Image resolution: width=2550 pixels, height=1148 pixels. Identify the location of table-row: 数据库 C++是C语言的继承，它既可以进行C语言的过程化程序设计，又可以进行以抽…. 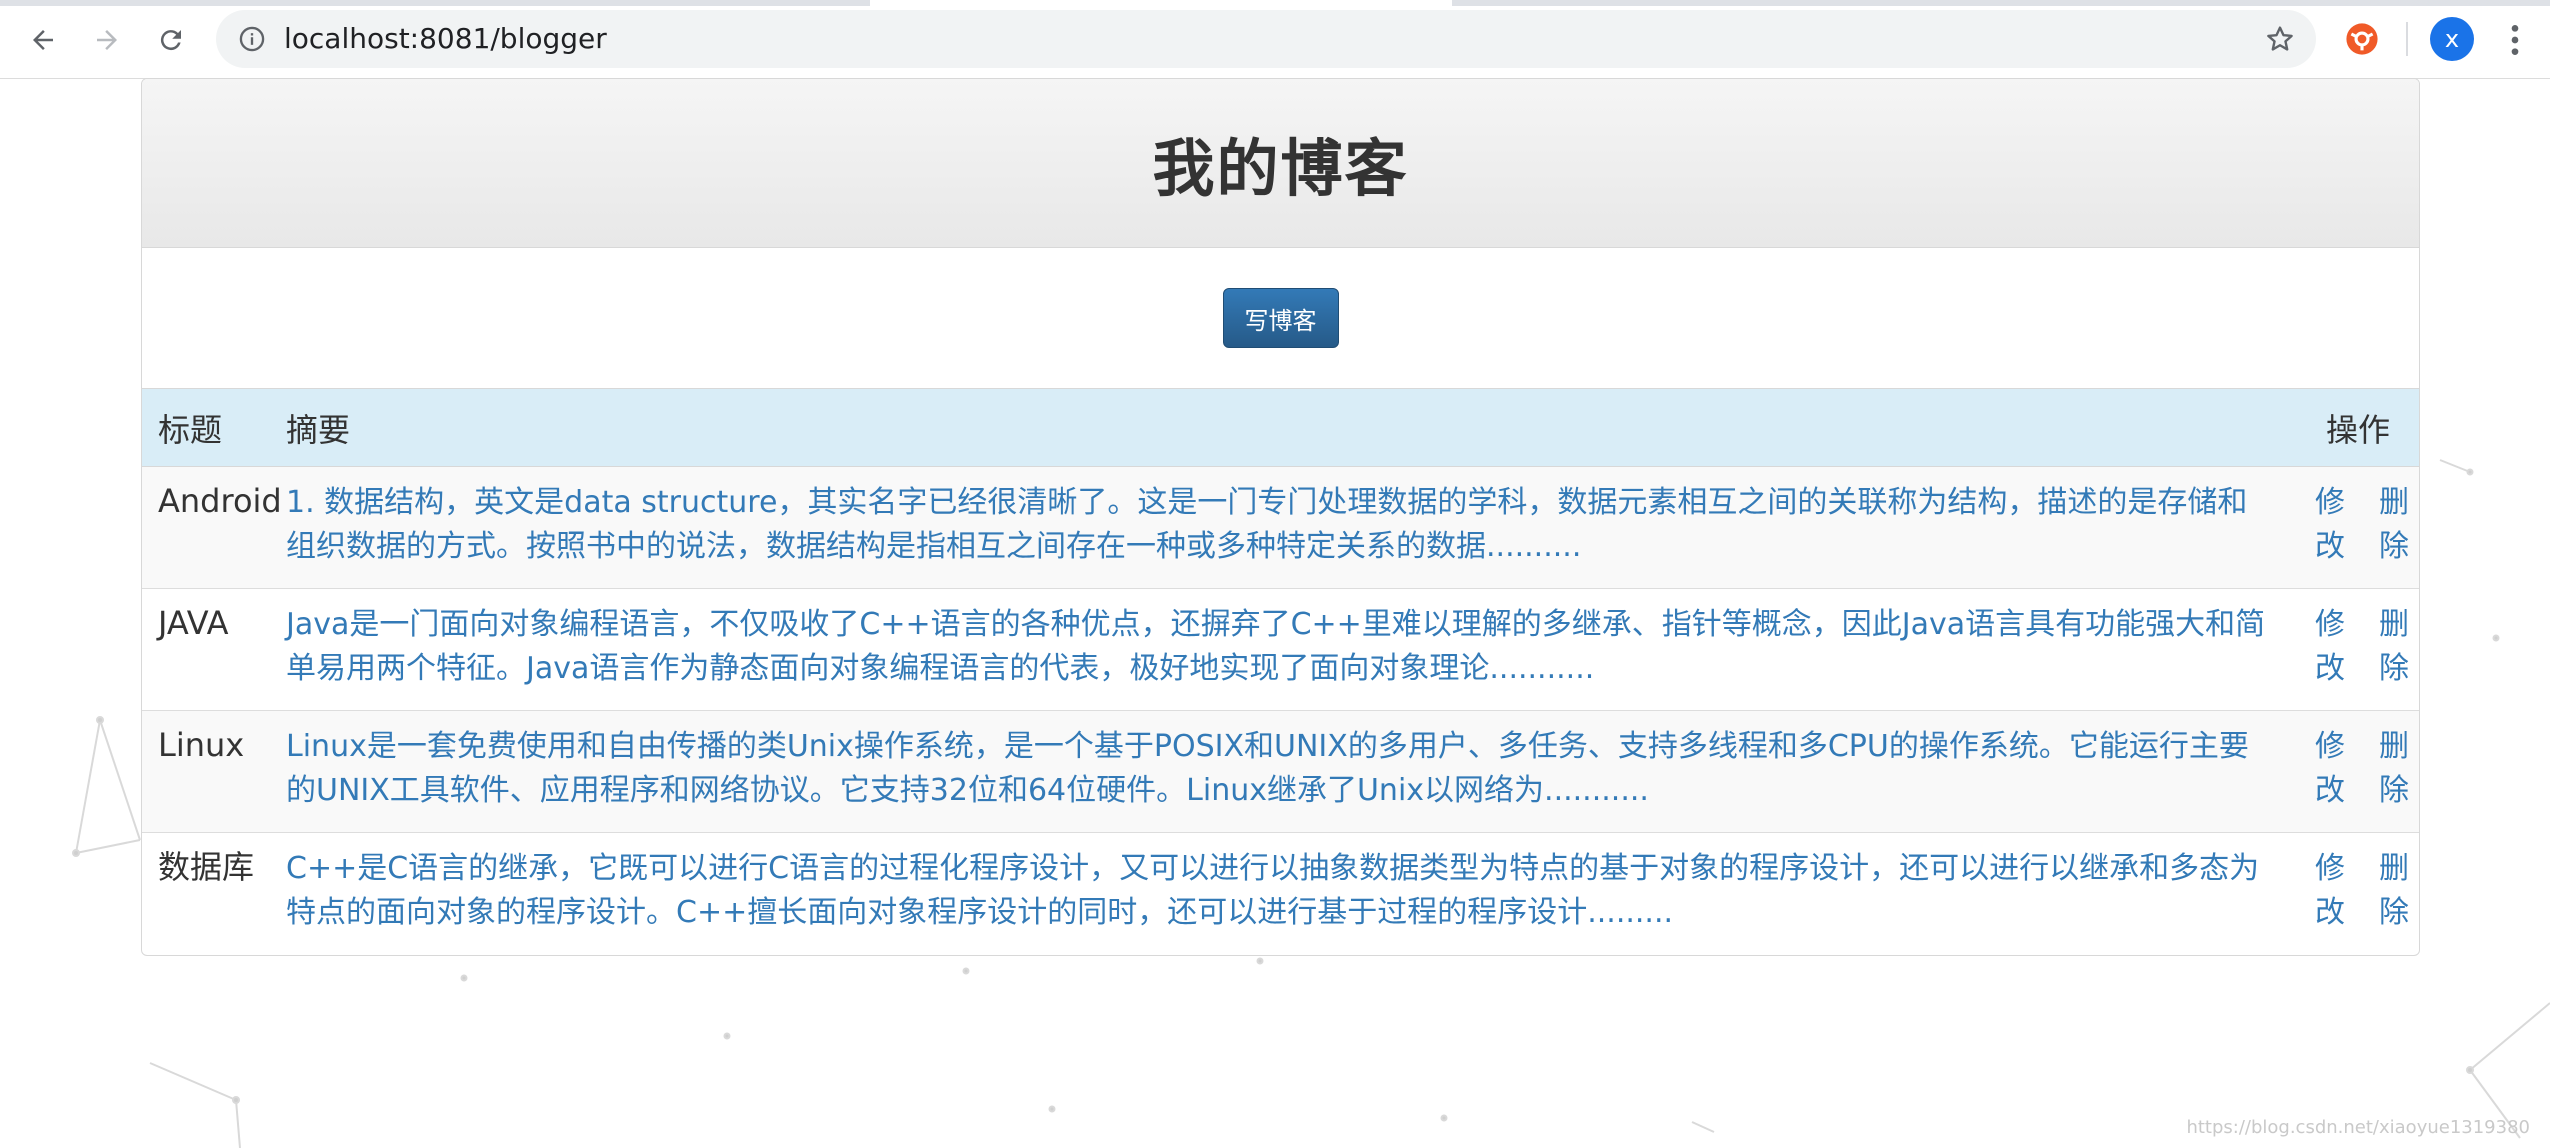
(1280, 894).